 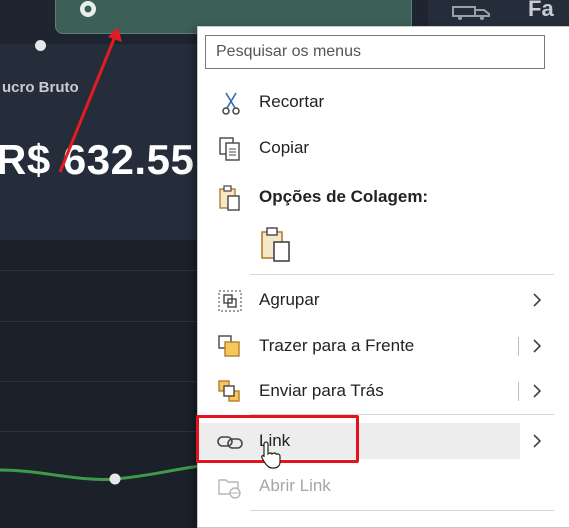 What do you see at coordinates (231, 103) in the screenshot?
I see `scissors-icon` at bounding box center [231, 103].